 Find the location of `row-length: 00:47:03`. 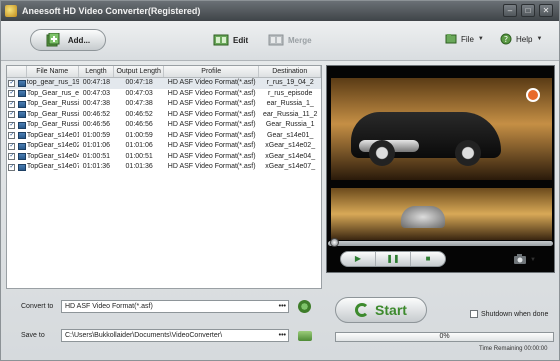

row-length: 00:47:03 is located at coordinates (96, 93).